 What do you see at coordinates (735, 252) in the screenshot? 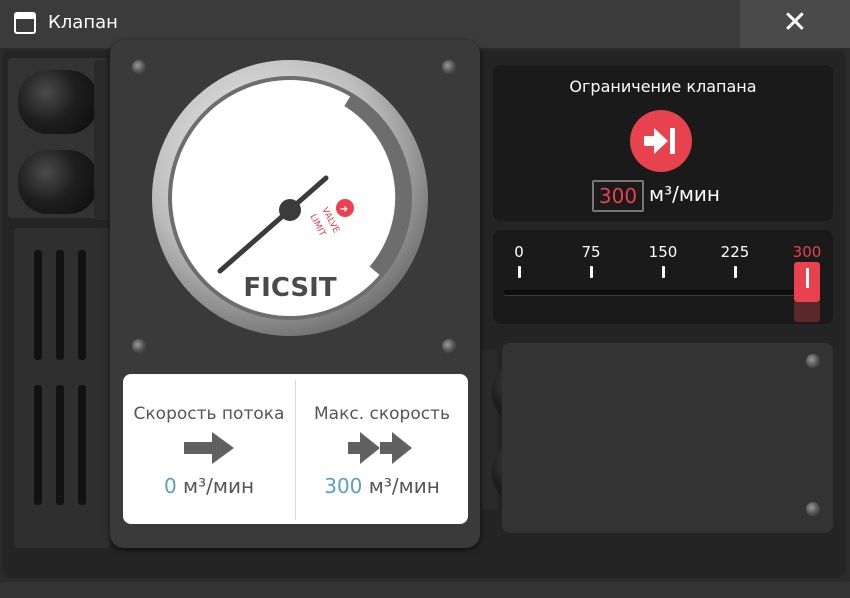
I see `slider-tick-label: 225` at bounding box center [735, 252].